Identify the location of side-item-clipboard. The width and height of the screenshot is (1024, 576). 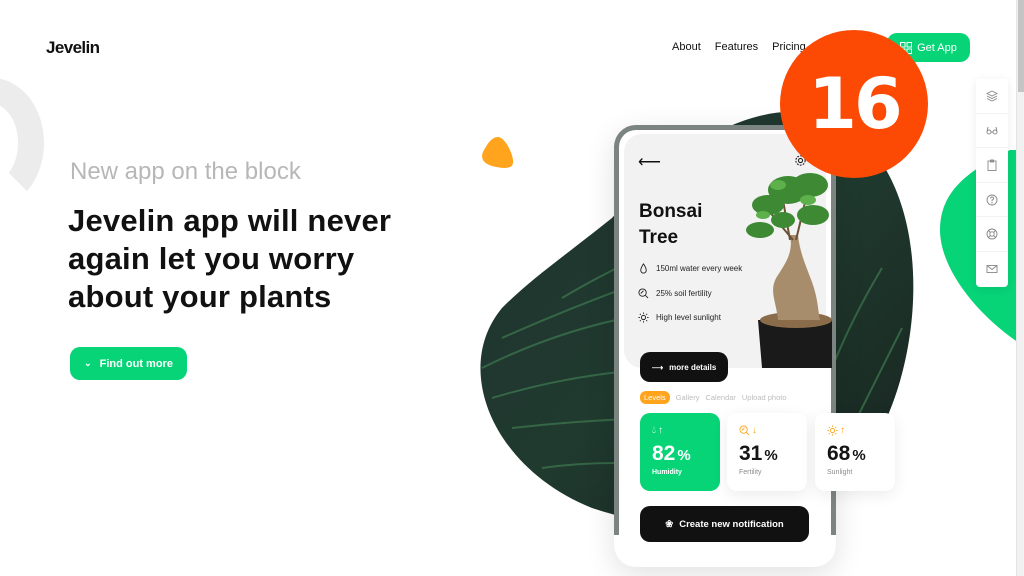
(992, 165).